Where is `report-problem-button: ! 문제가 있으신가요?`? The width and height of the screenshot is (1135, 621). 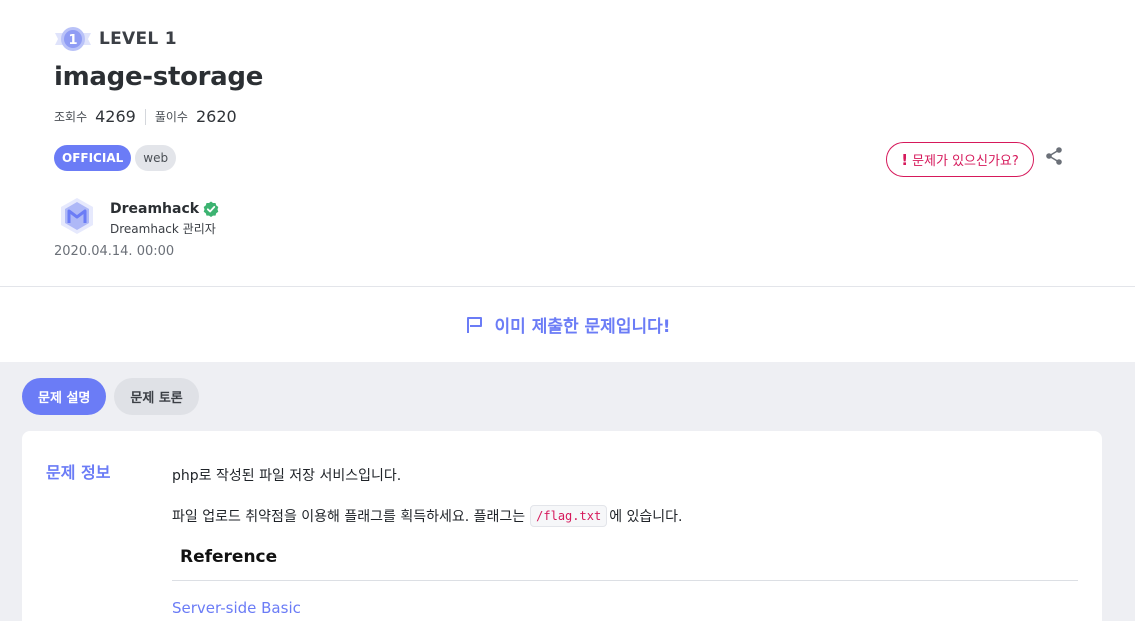 report-problem-button: ! 문제가 있으신가요? is located at coordinates (960, 159).